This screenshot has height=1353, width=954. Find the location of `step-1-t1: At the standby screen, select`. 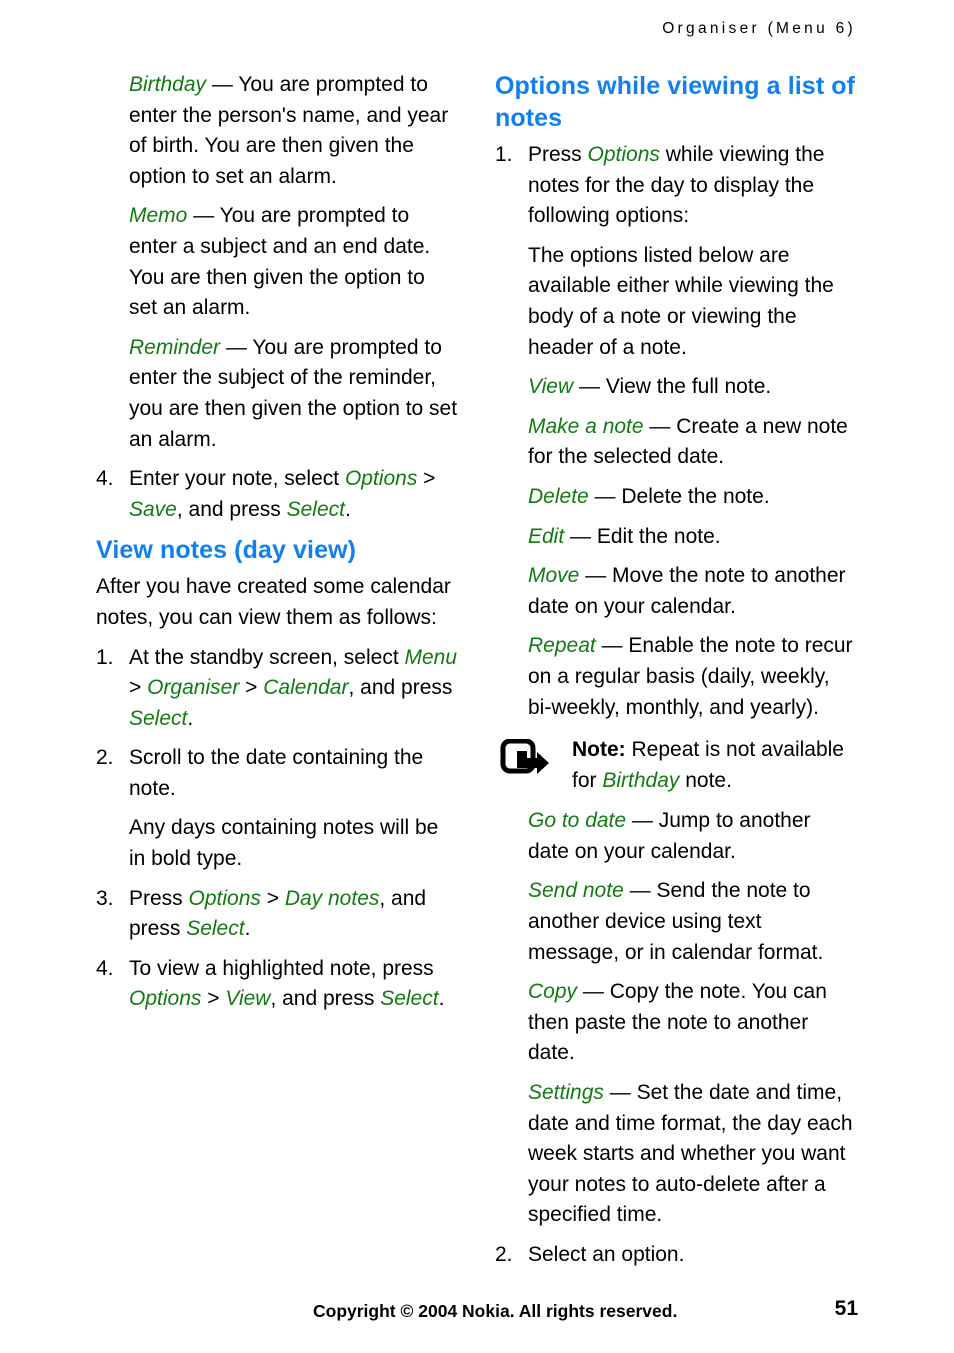

step-1-t1: At the standby screen, select is located at coordinates (267, 657).